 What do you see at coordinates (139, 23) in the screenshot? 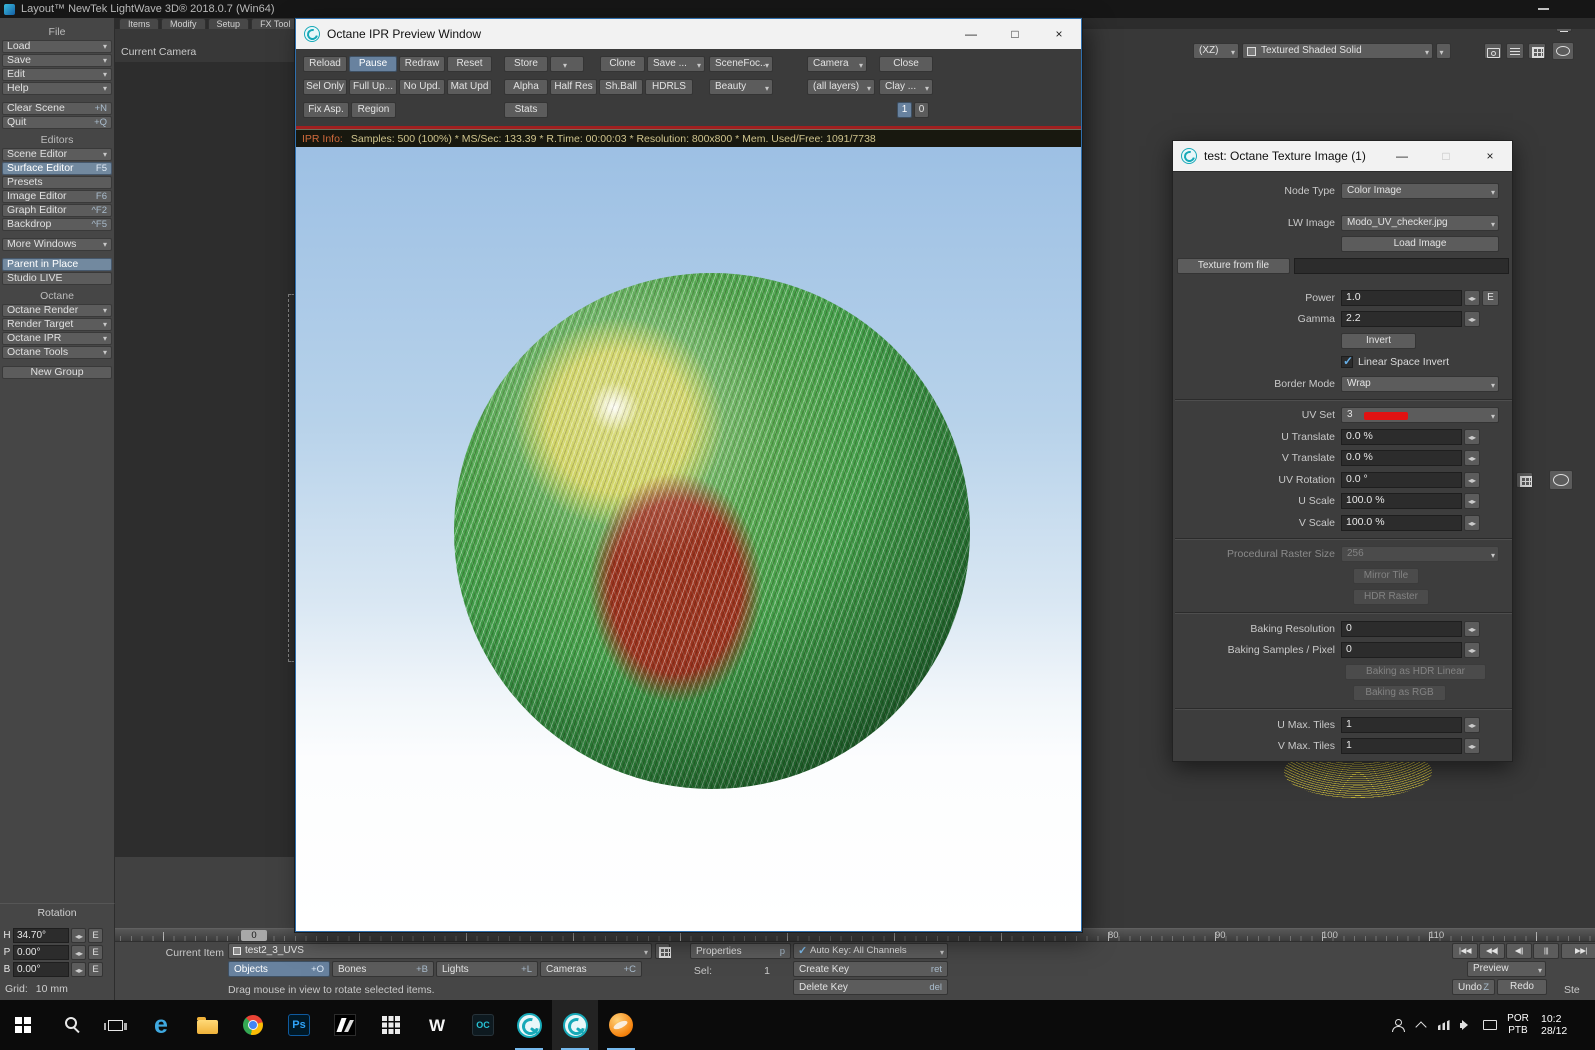
I see `tab-items: Items` at bounding box center [139, 23].